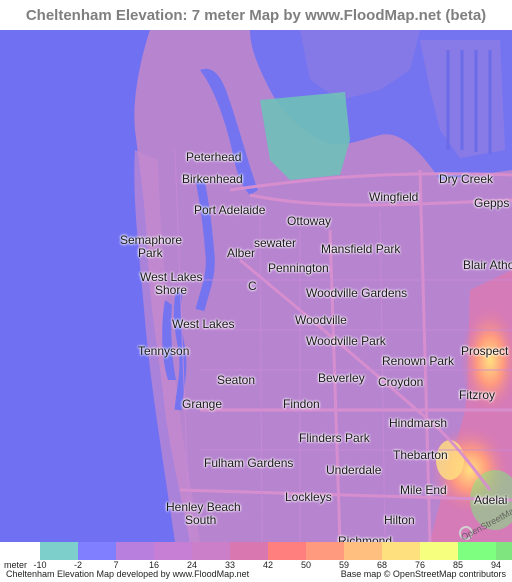 The image size is (512, 582). What do you see at coordinates (151, 240) in the screenshot?
I see `place-label-semaphore: Semaphore` at bounding box center [151, 240].